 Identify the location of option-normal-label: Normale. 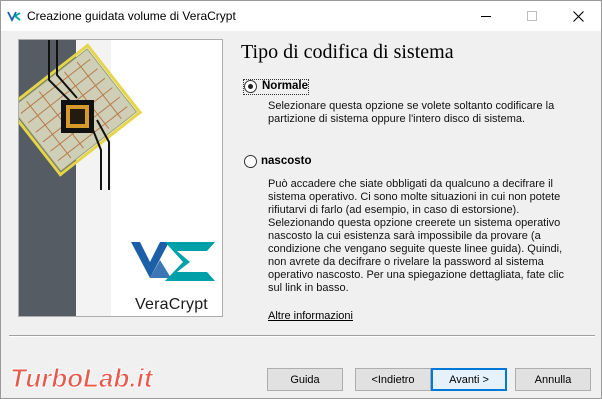
(285, 86).